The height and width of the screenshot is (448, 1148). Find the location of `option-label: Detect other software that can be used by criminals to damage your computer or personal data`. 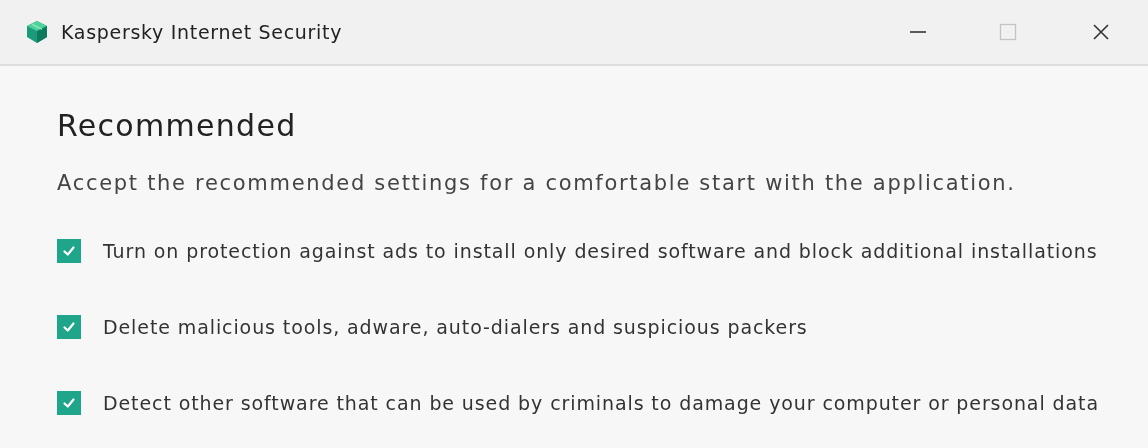

option-label: Detect other software that can be used by criminals to damage your computer or personal data is located at coordinates (601, 403).